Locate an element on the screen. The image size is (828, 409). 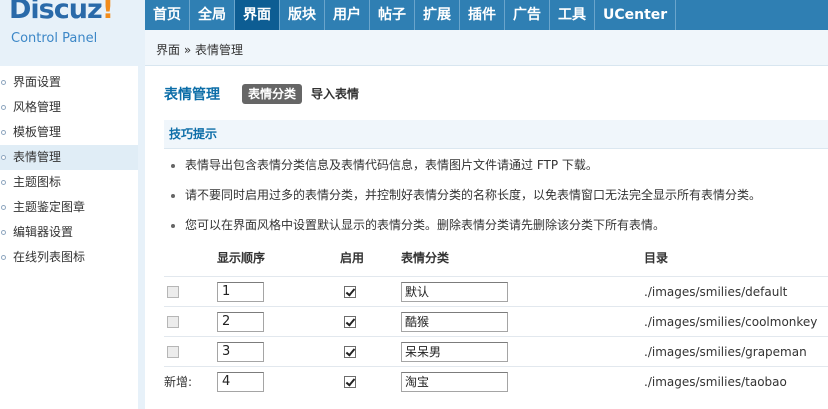
table-row: 3 呆呆男 ./images/smilies/grapeman is located at coordinates (496, 351).